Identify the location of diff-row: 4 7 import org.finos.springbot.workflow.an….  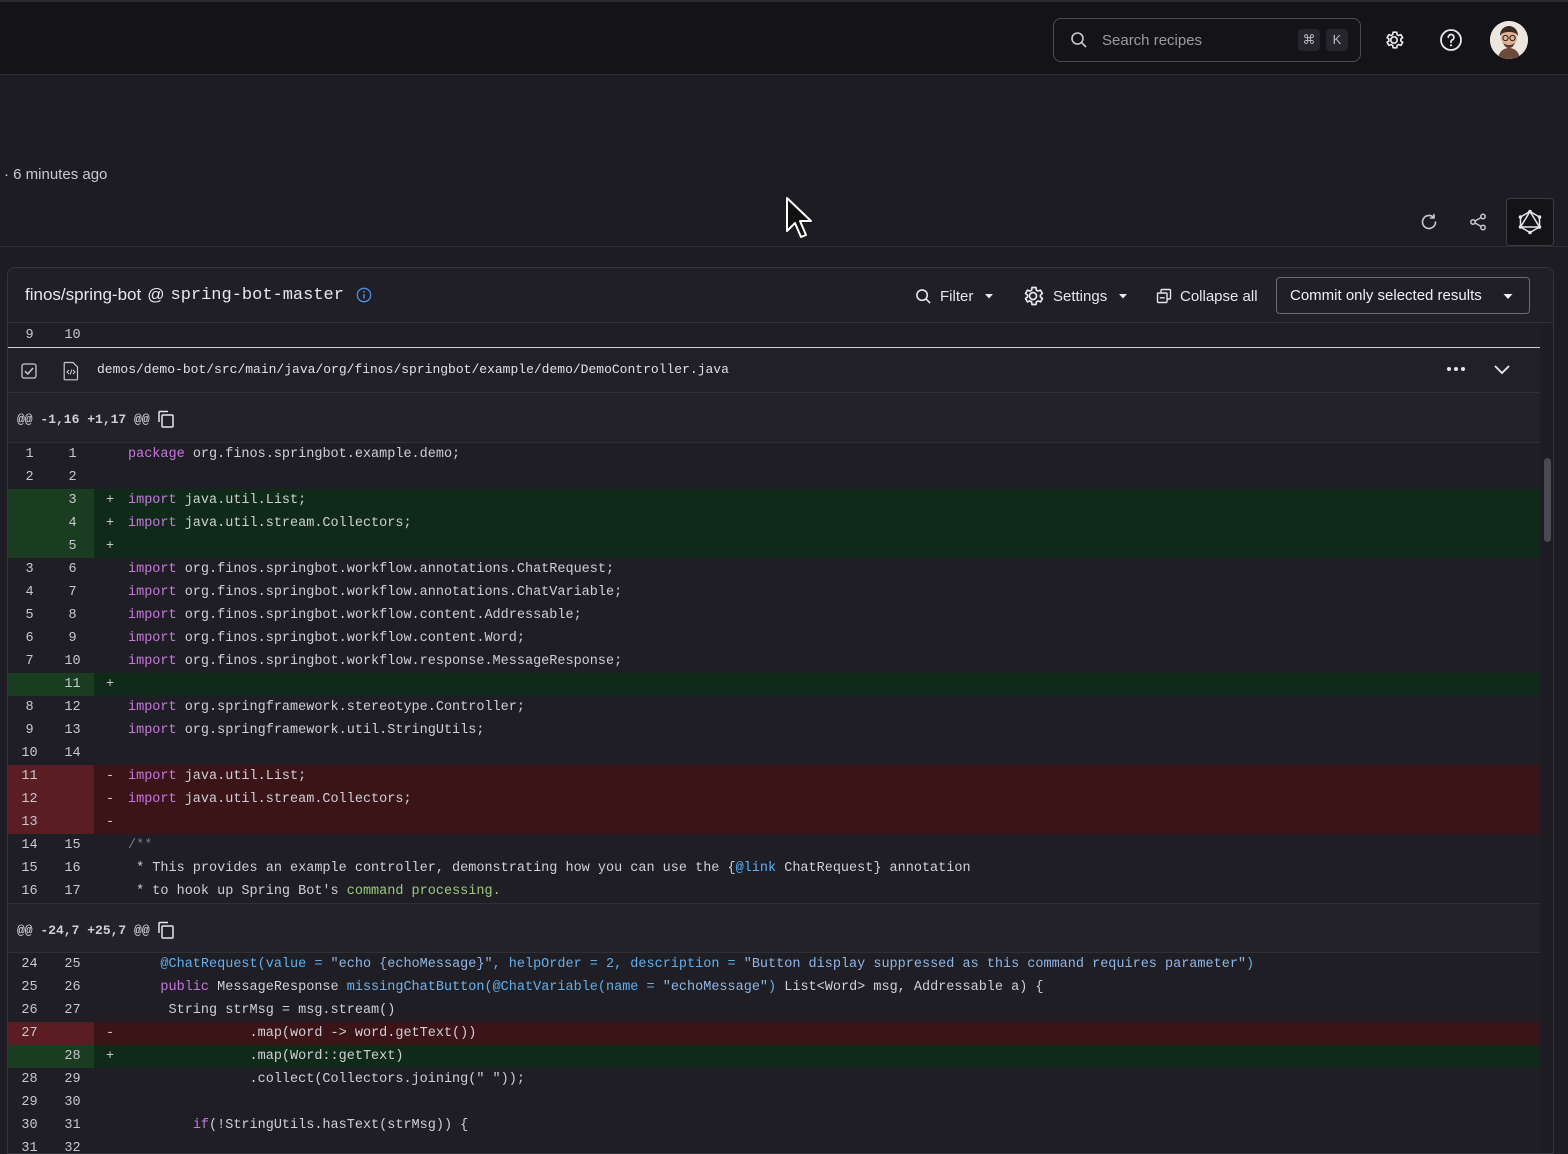
(774, 592).